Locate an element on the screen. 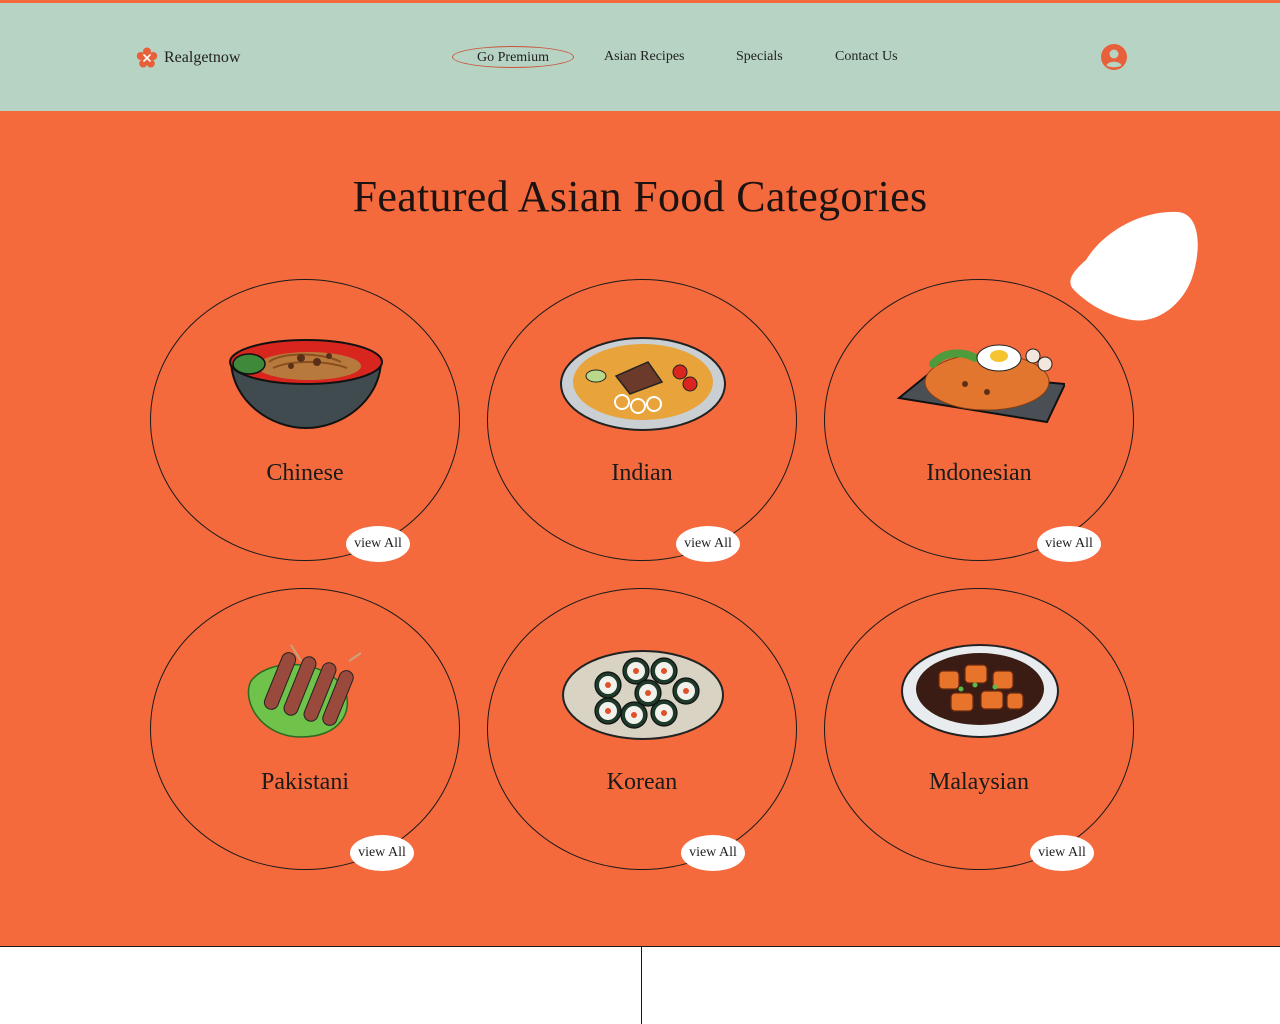  brand-logo: Realgetnow is located at coordinates (188, 58).